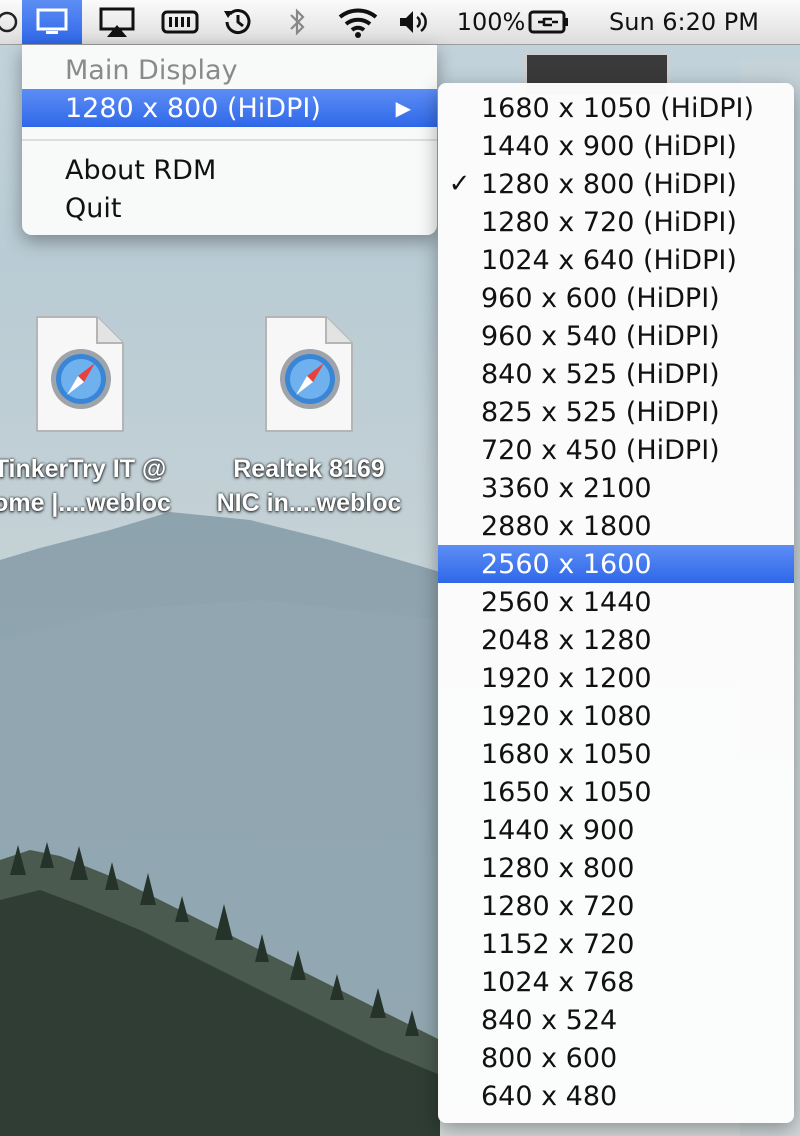 Image resolution: width=800 pixels, height=1136 pixels. Describe the element at coordinates (558, 830) in the screenshot. I see `resolution-label: 1440 x 900` at that location.